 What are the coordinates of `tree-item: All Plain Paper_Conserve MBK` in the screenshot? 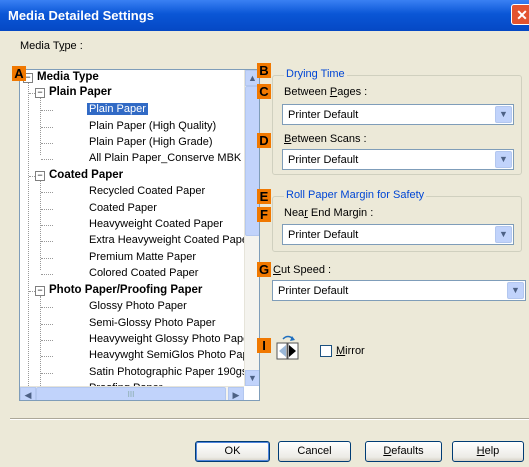 It's located at (165, 158).